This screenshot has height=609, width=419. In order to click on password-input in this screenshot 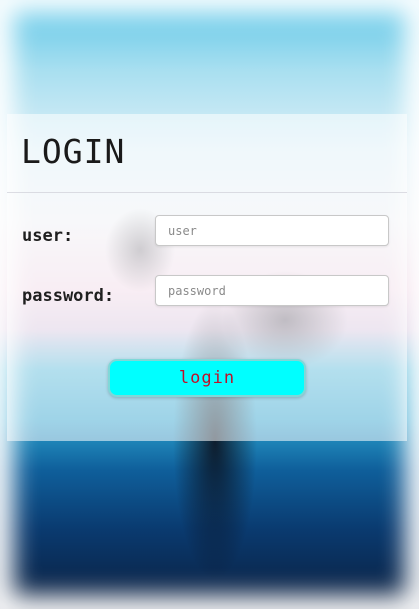, I will do `click(272, 290)`.